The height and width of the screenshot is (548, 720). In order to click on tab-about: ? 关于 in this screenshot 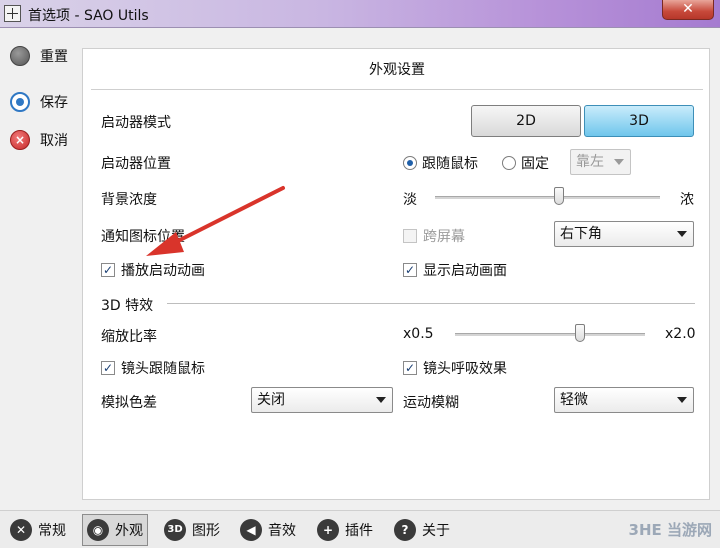, I will do `click(422, 530)`.